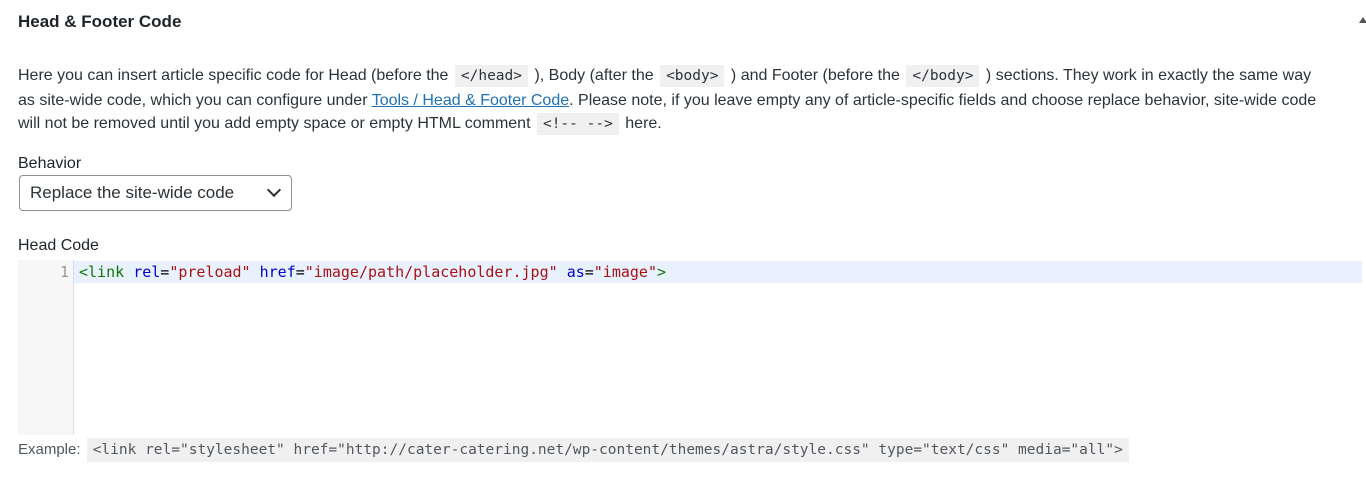  I want to click on token: "image/path/placeholder.jpg", so click(431, 272).